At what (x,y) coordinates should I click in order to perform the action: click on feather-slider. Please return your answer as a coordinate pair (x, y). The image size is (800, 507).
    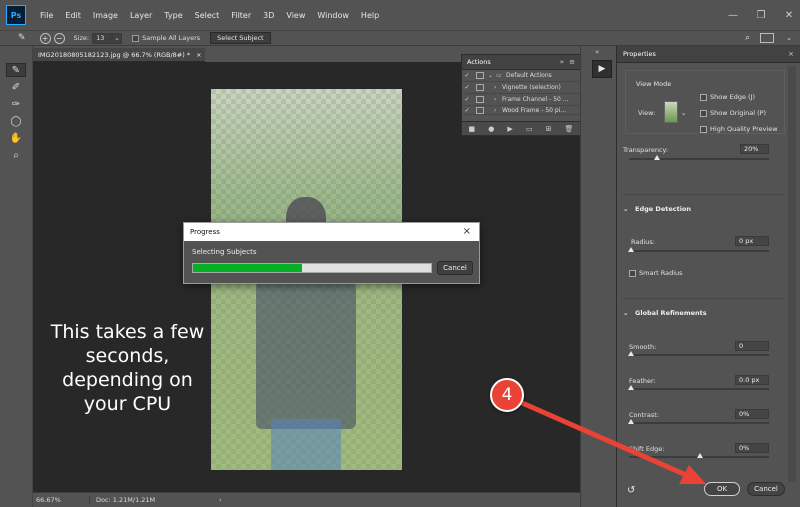
    Looking at the image, I should click on (699, 389).